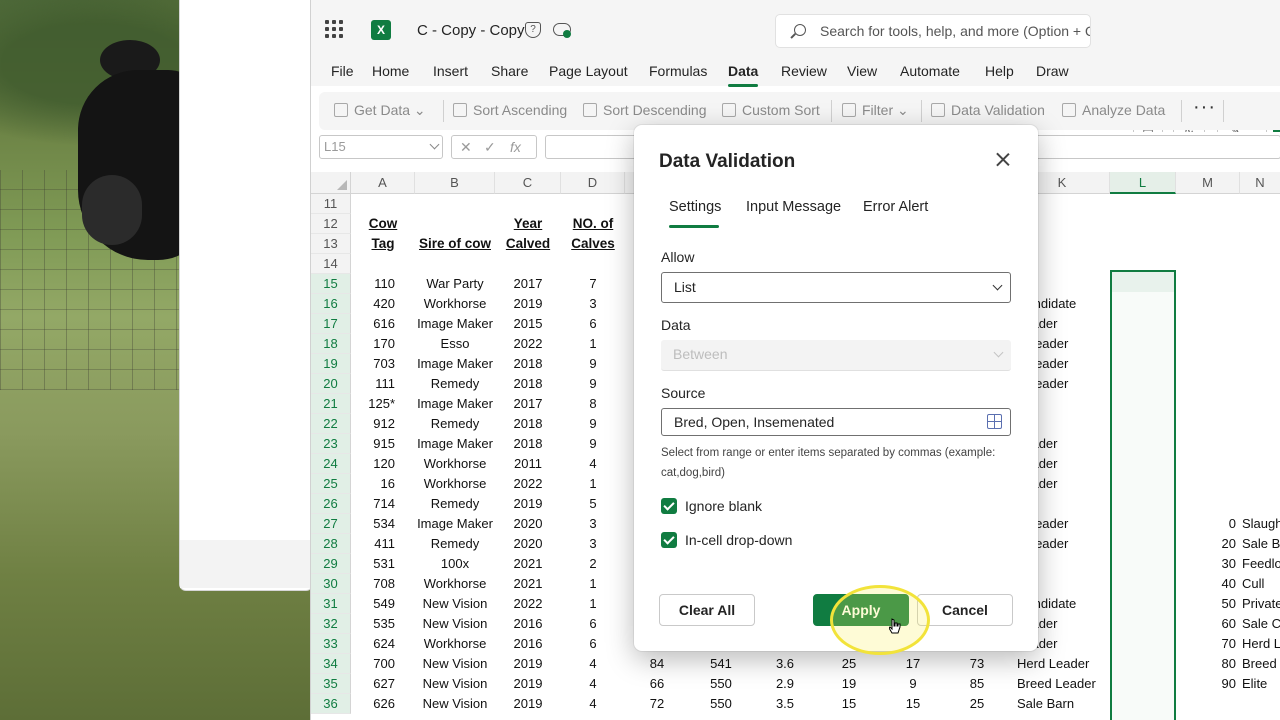 The image size is (1280, 720). What do you see at coordinates (593, 344) in the screenshot?
I see `grid-cell: 1` at bounding box center [593, 344].